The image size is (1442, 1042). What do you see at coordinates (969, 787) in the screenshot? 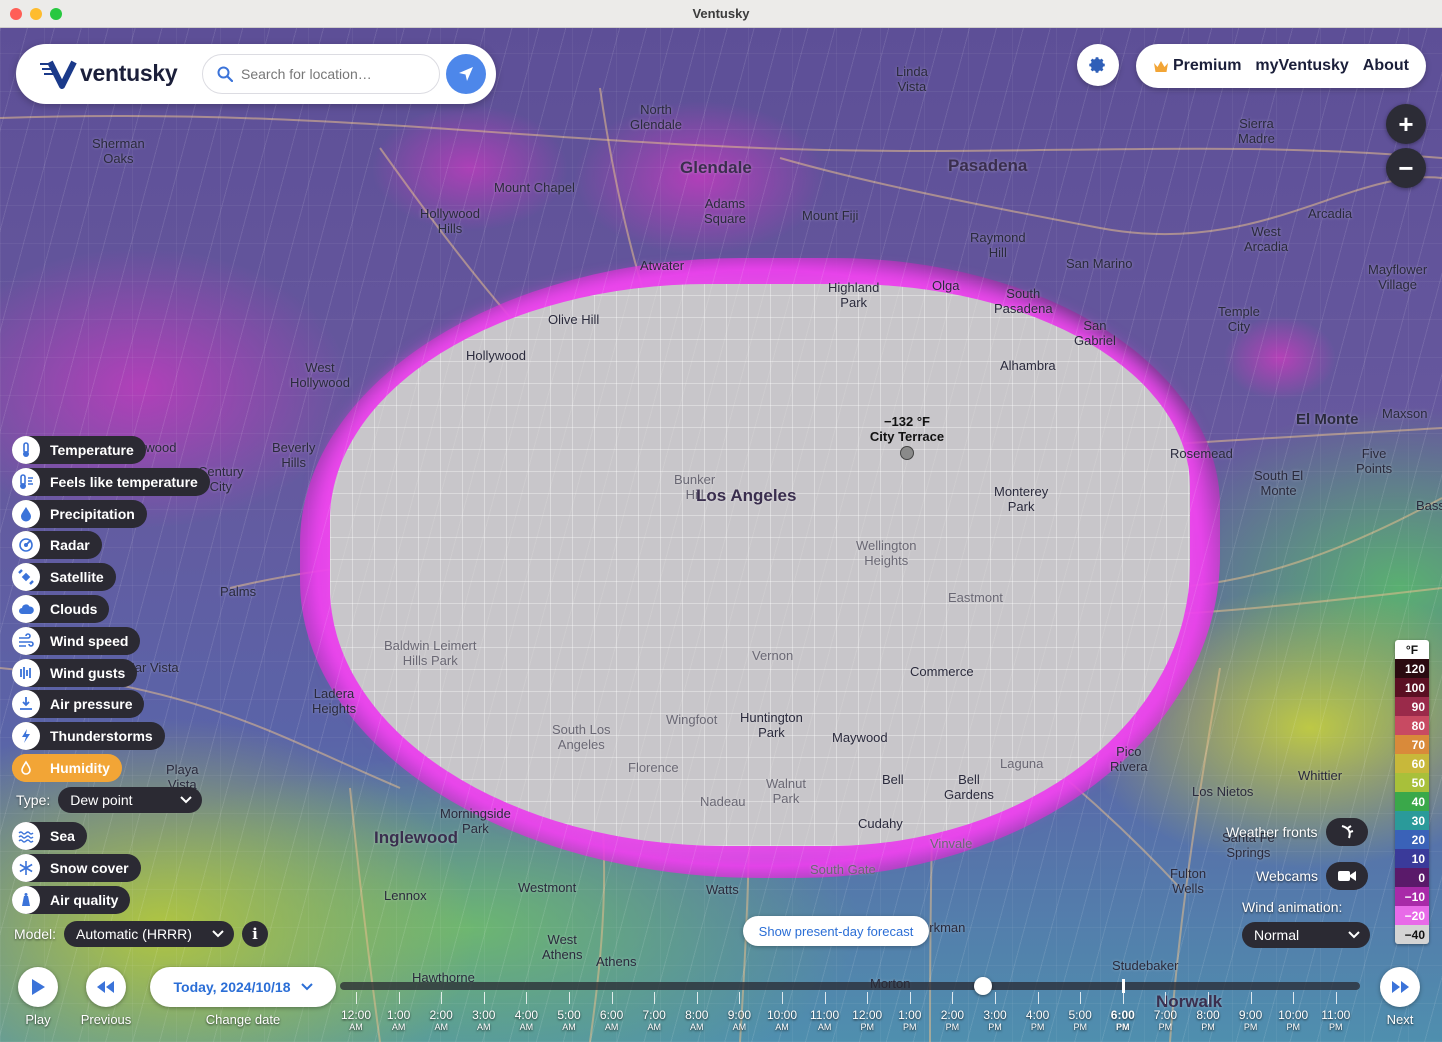
I see `place-label: Bell Gardens` at bounding box center [969, 787].